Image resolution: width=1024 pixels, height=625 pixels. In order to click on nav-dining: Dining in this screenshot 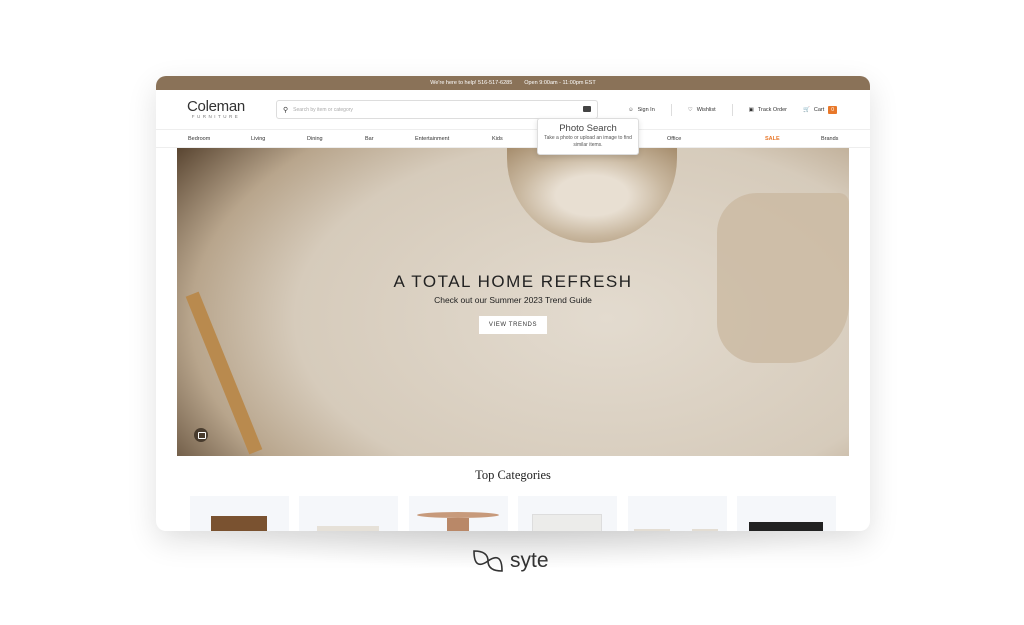, I will do `click(315, 139)`.